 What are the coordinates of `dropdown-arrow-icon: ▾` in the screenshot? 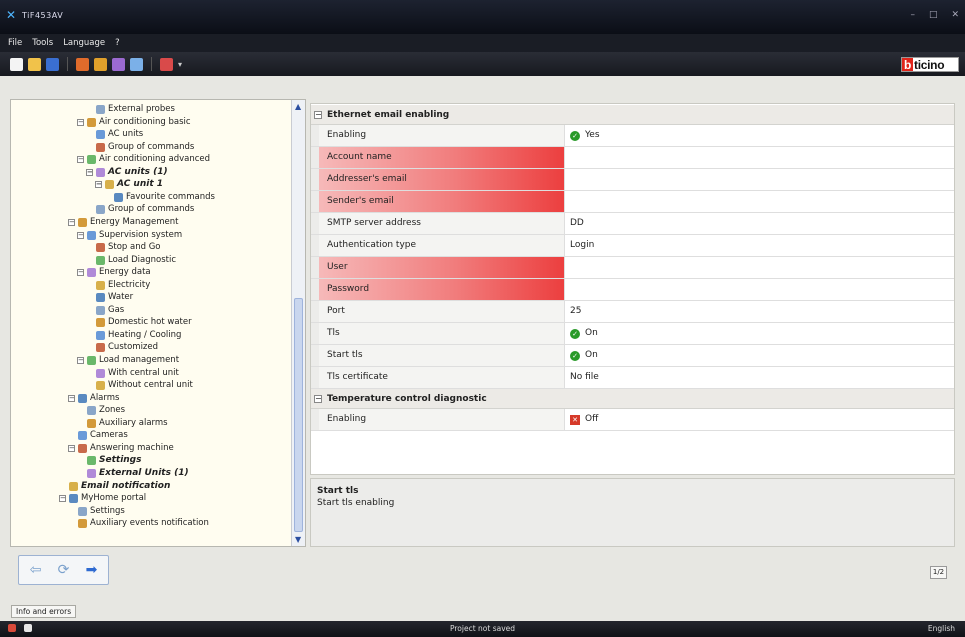 It's located at (180, 64).